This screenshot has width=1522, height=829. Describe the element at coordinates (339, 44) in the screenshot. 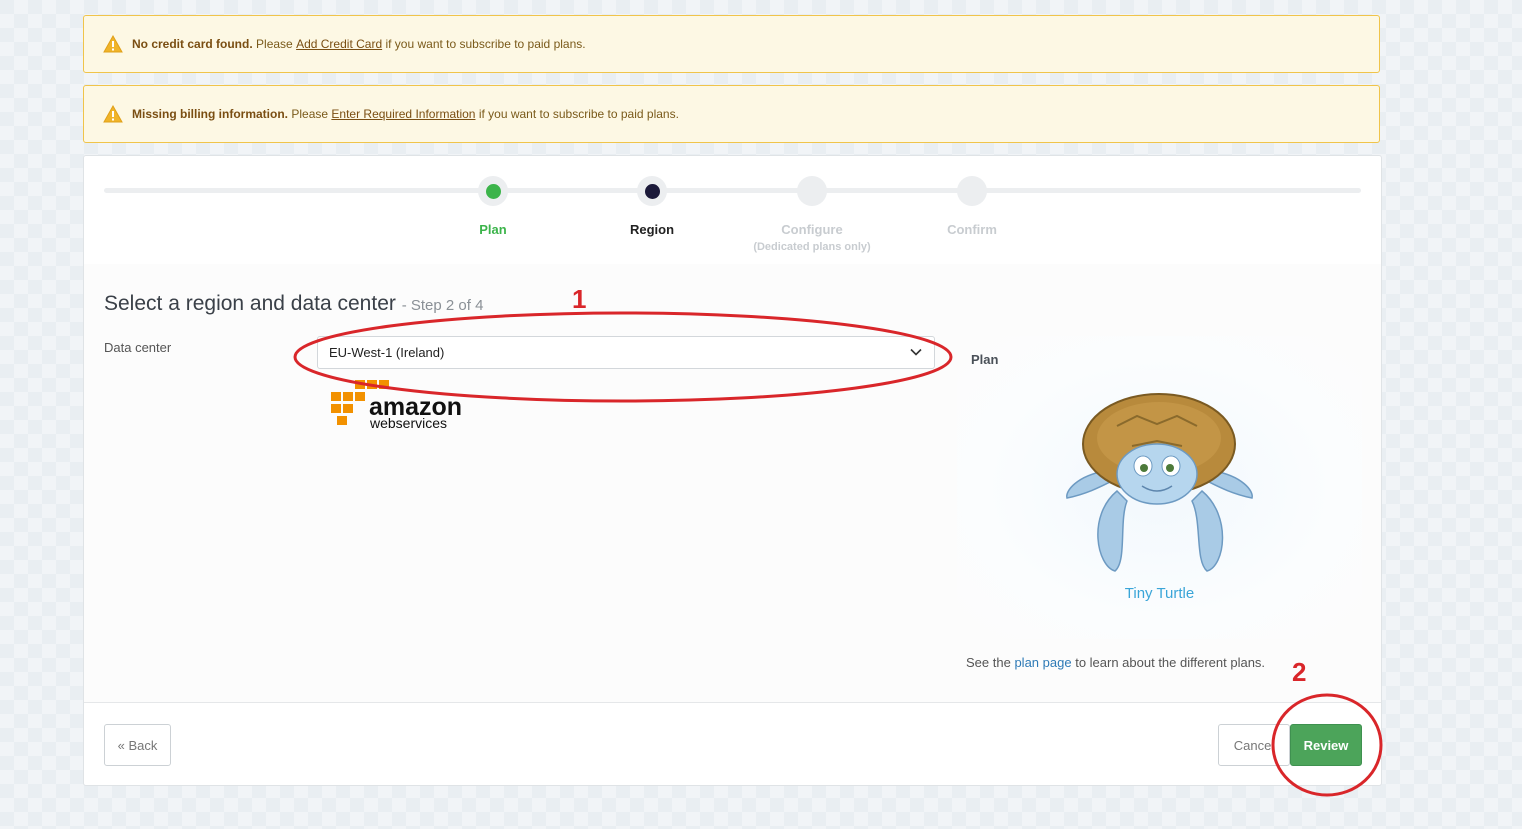

I see `add-credit-card-link: Add Credit Card` at that location.